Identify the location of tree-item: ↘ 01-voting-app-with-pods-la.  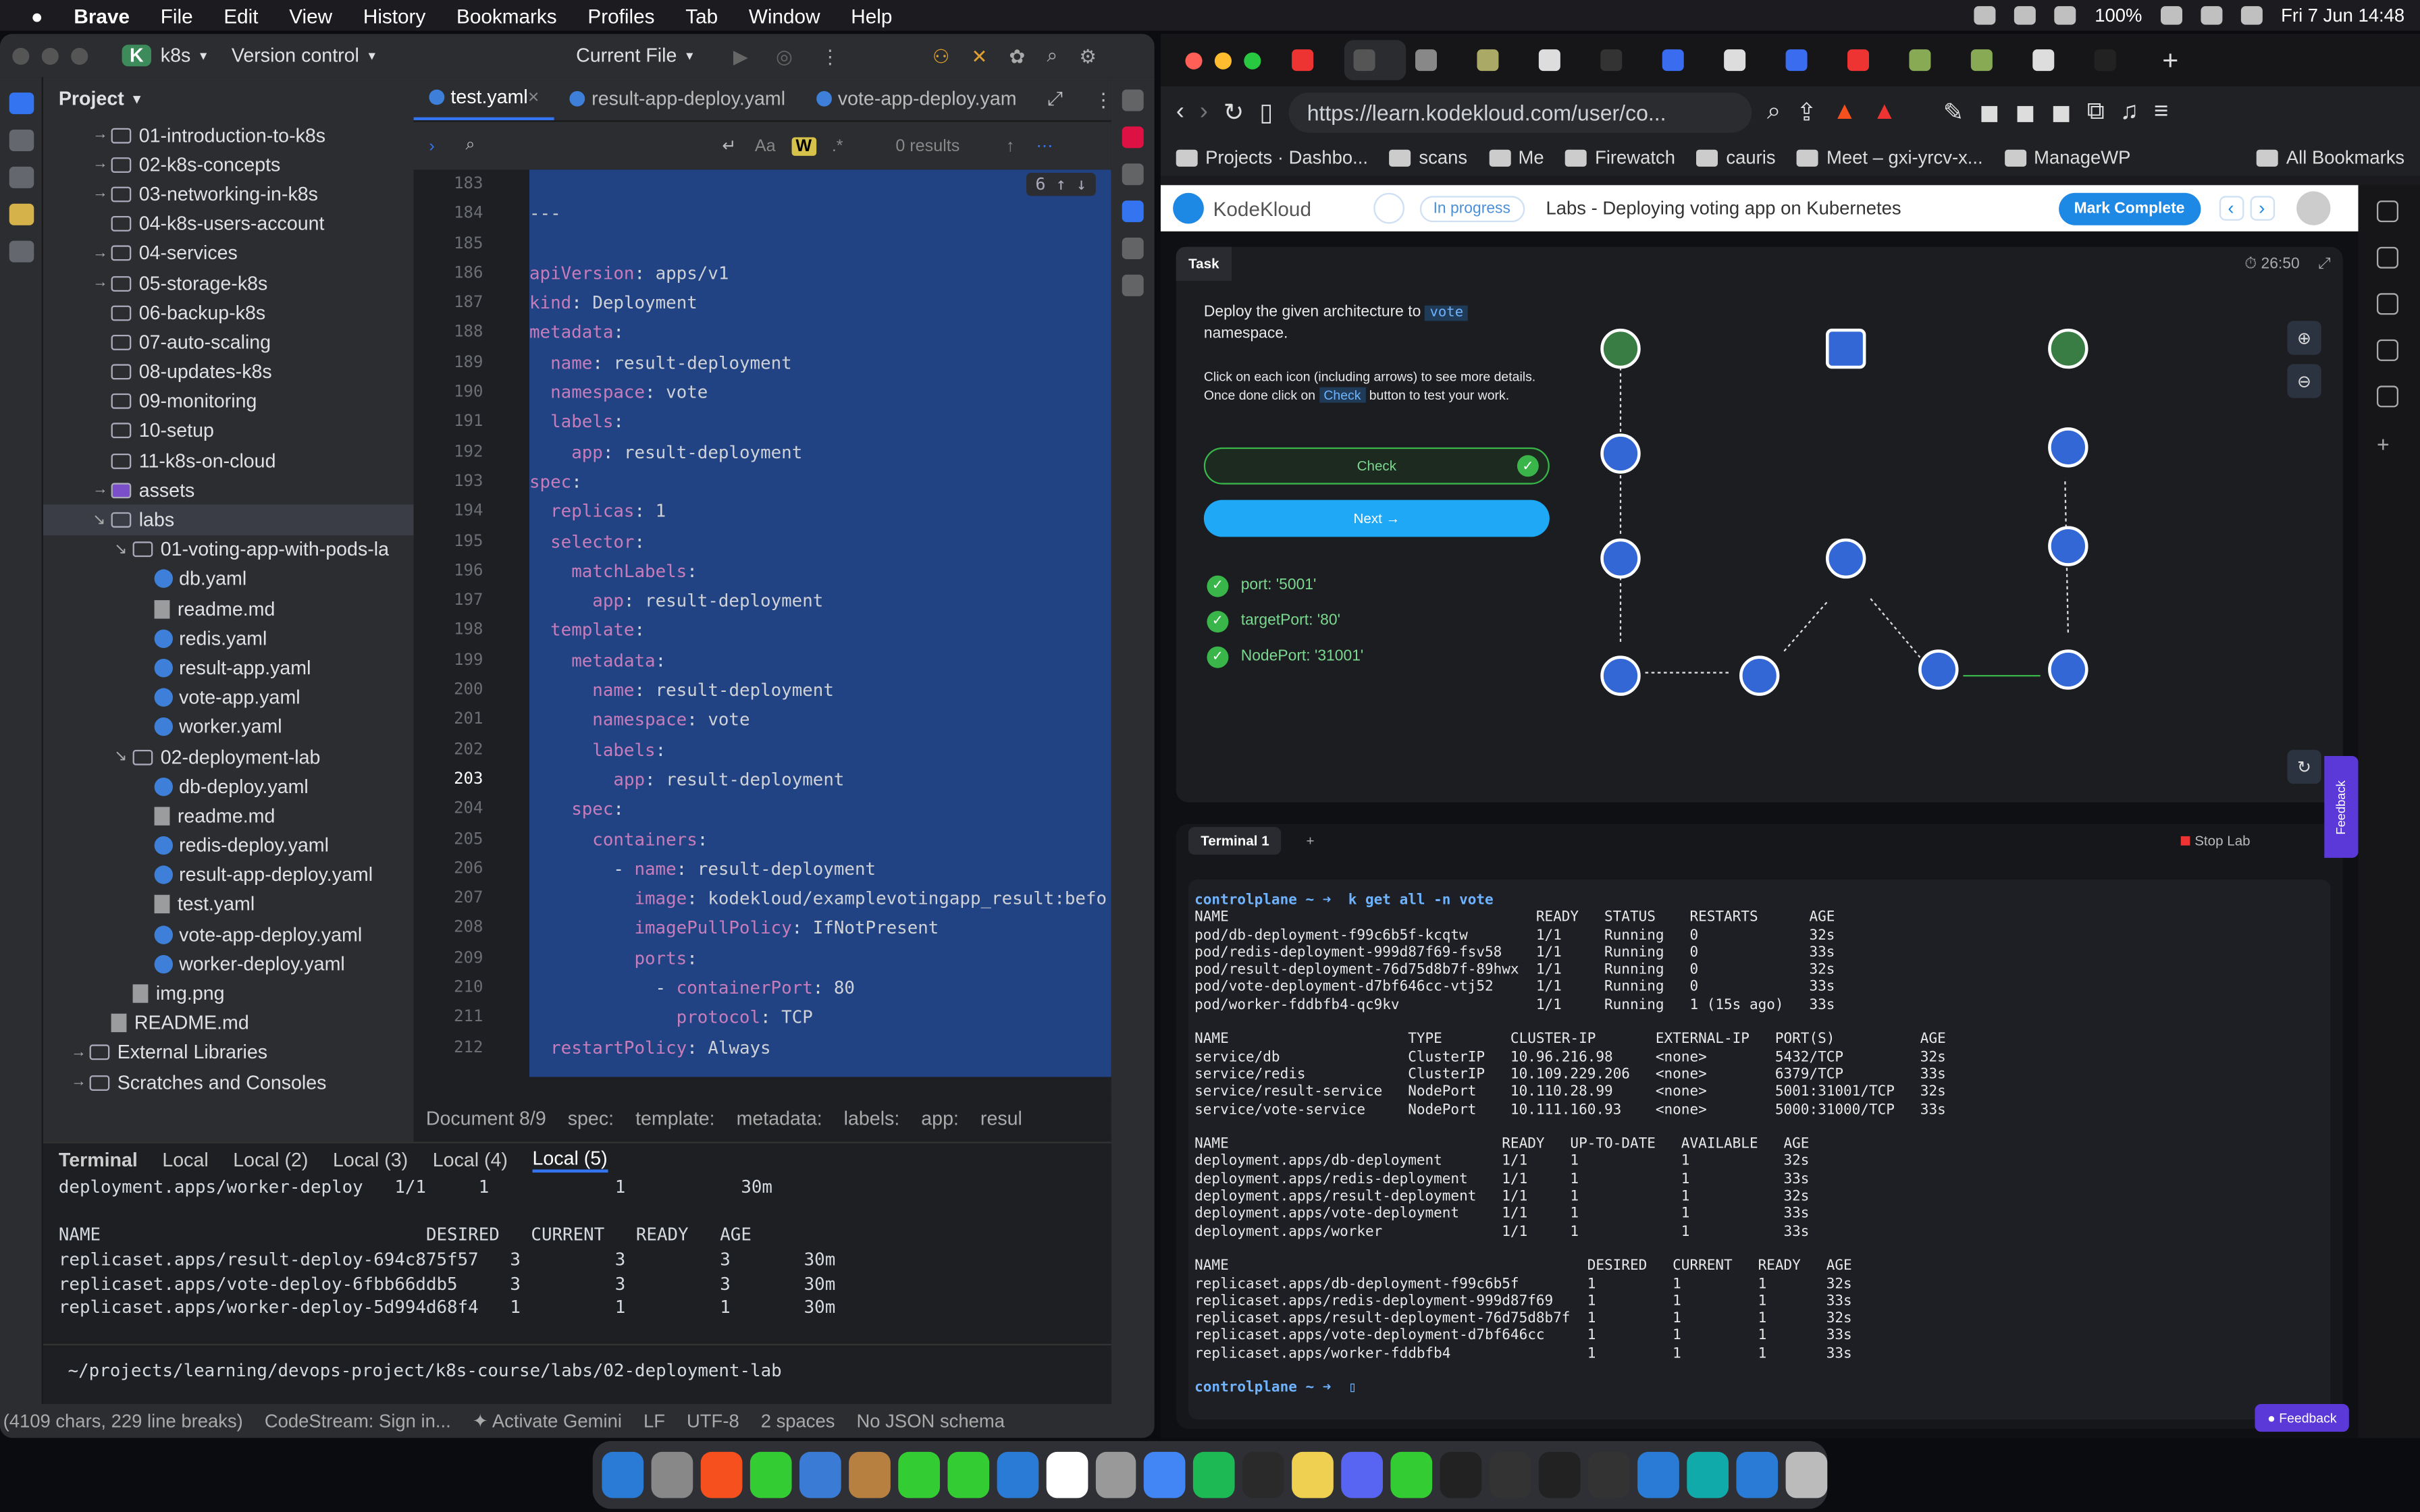
(228, 549).